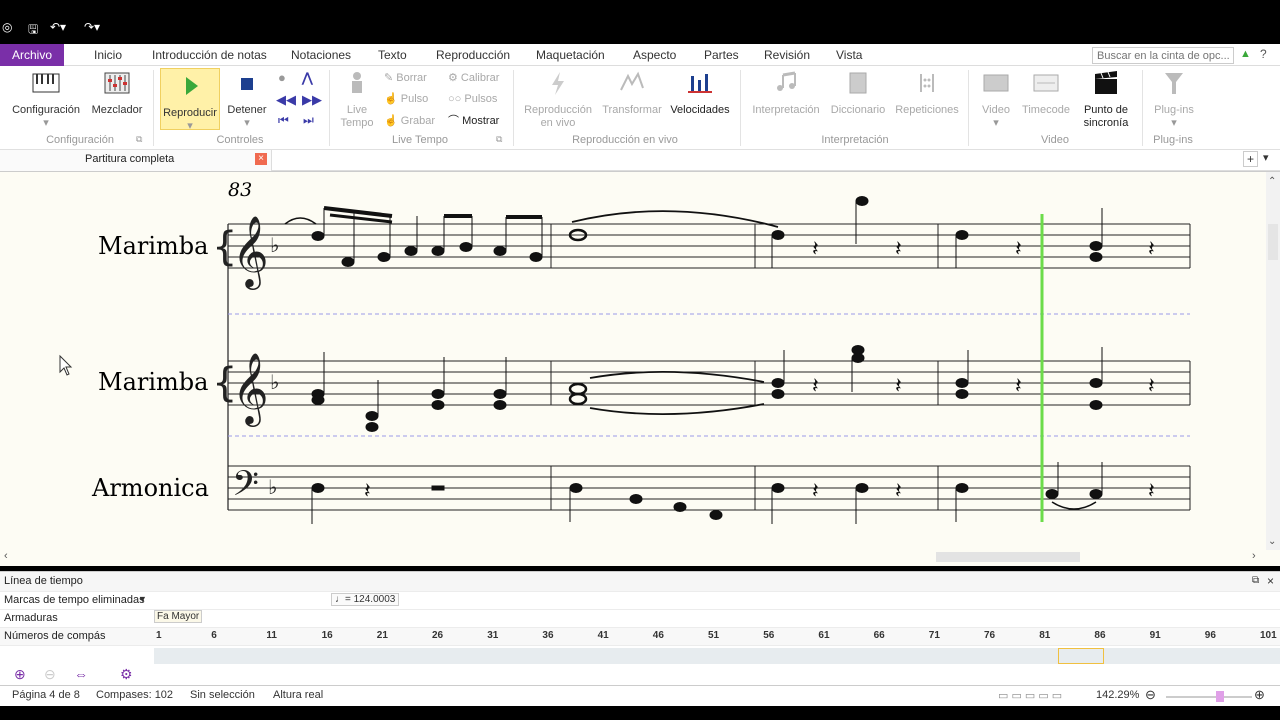 The width and height of the screenshot is (1280, 720). I want to click on play-icon, so click(192, 86).